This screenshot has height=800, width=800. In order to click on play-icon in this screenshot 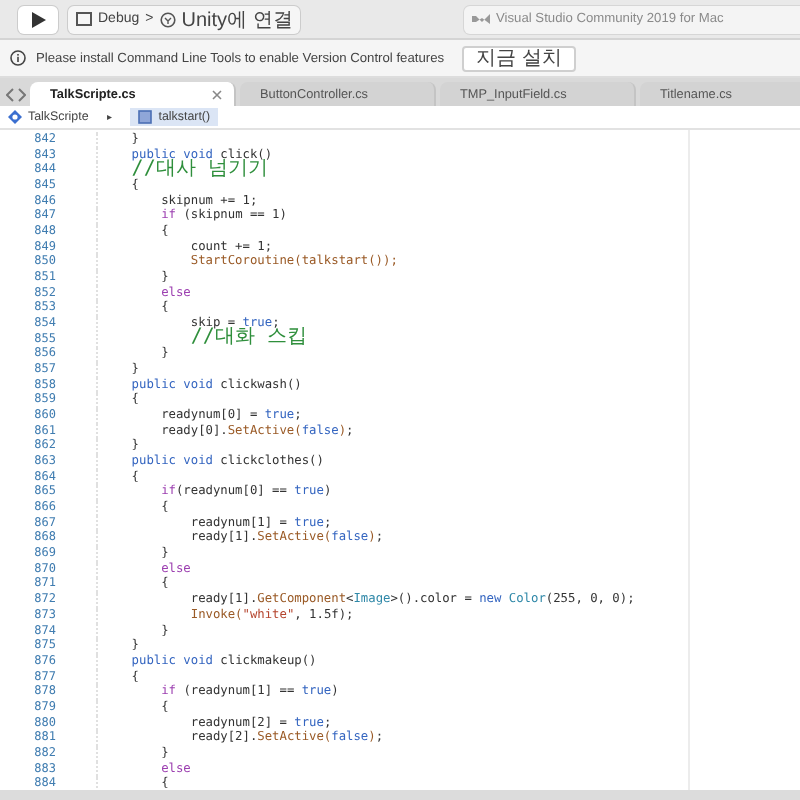, I will do `click(38, 19)`.